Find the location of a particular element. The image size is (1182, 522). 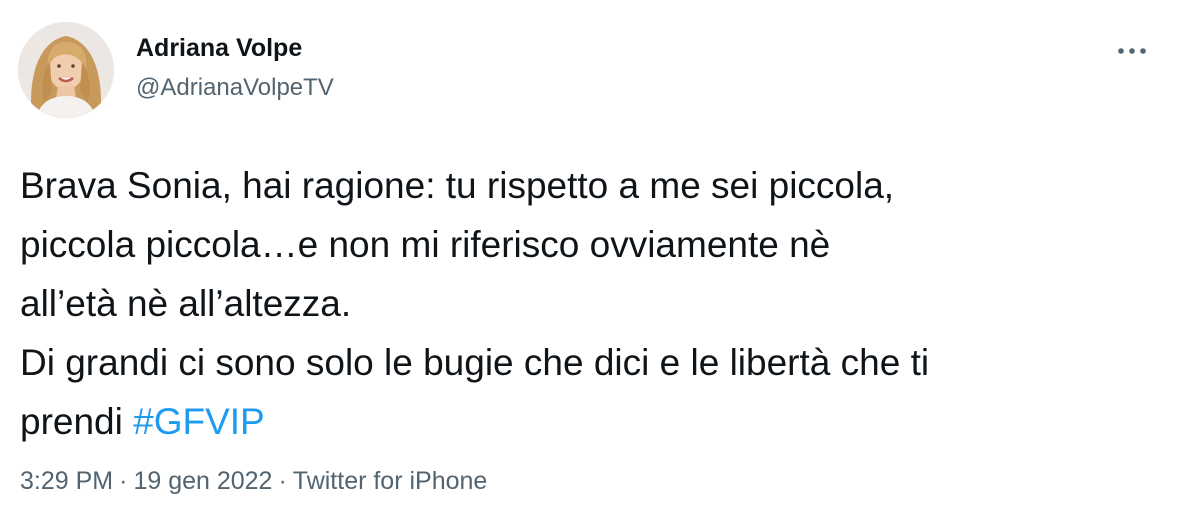

author-handle: @AdrianaVolpeTV is located at coordinates (235, 88).